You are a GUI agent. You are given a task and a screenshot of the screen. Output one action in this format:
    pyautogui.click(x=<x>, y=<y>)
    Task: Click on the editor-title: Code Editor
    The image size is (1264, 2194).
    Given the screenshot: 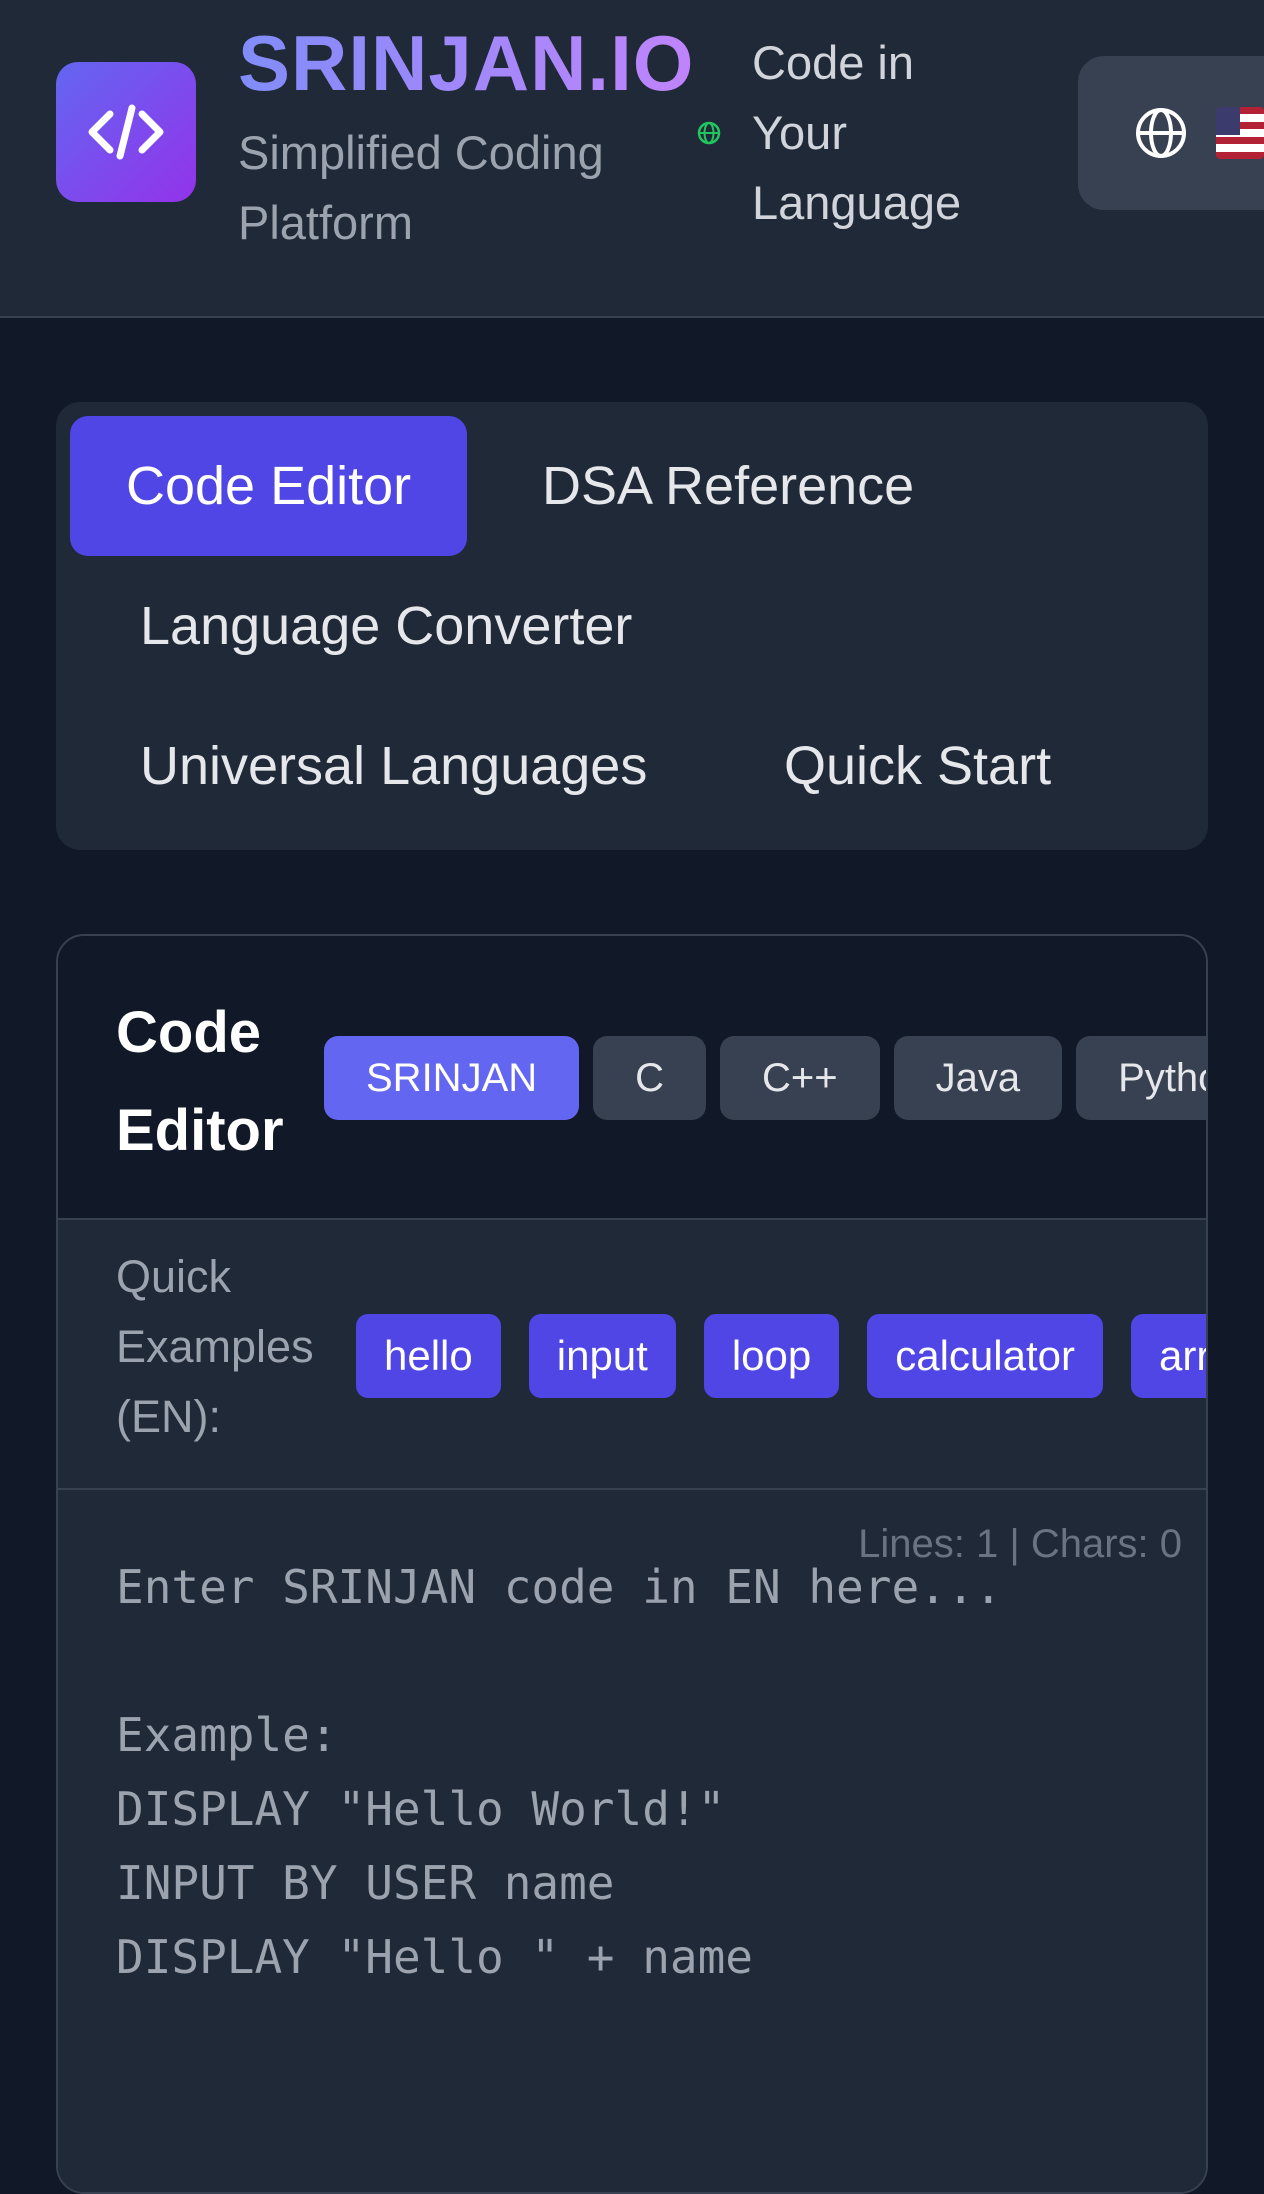 What is the action you would take?
    pyautogui.click(x=200, y=1081)
    